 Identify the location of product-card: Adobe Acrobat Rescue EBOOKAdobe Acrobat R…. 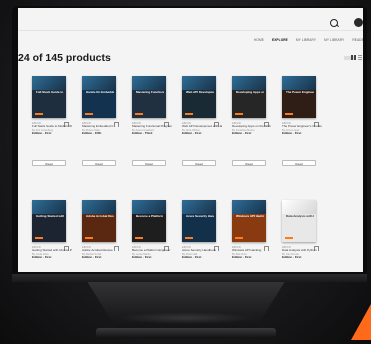
(102, 236).